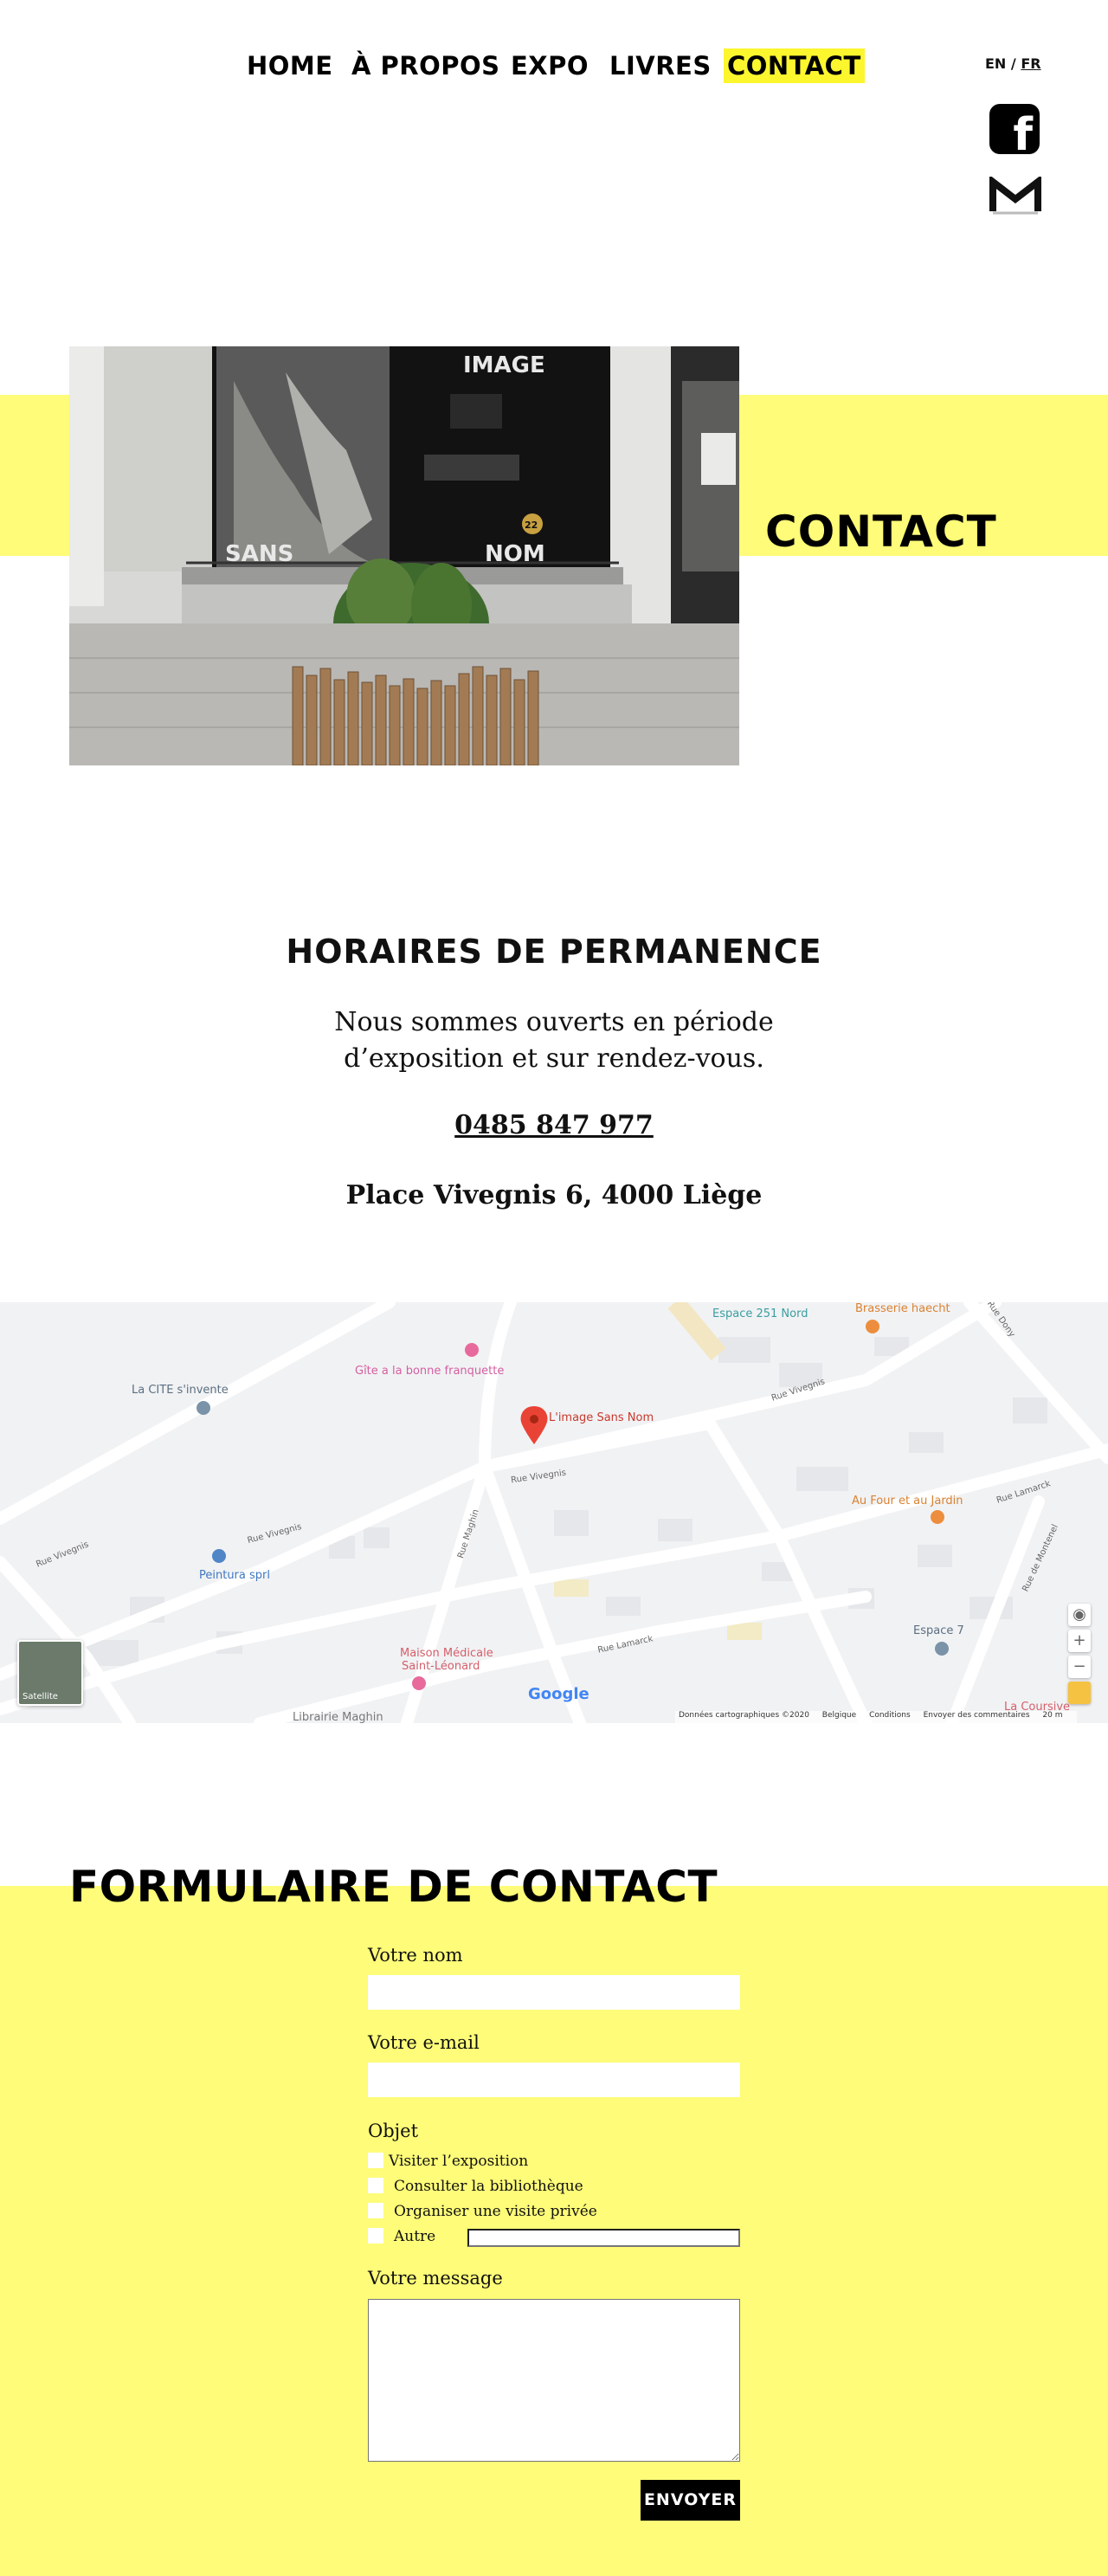  Describe the element at coordinates (907, 1501) in the screenshot. I see `map-place-au-four: Au Four et au Jardin` at that location.